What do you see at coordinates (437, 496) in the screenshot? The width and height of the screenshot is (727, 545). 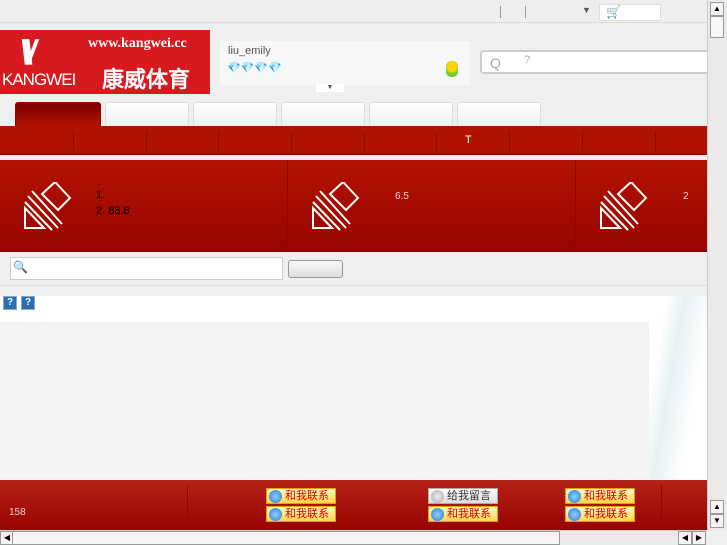 I see `qq-offline-icon` at bounding box center [437, 496].